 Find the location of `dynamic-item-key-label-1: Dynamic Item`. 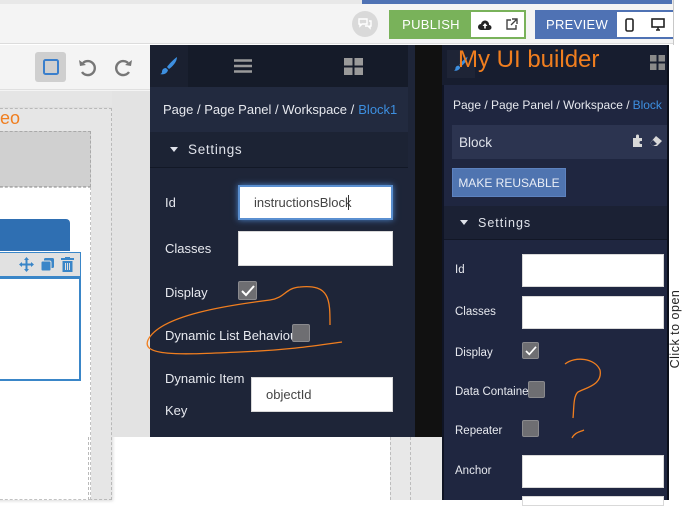

dynamic-item-key-label-1: Dynamic Item is located at coordinates (205, 378).